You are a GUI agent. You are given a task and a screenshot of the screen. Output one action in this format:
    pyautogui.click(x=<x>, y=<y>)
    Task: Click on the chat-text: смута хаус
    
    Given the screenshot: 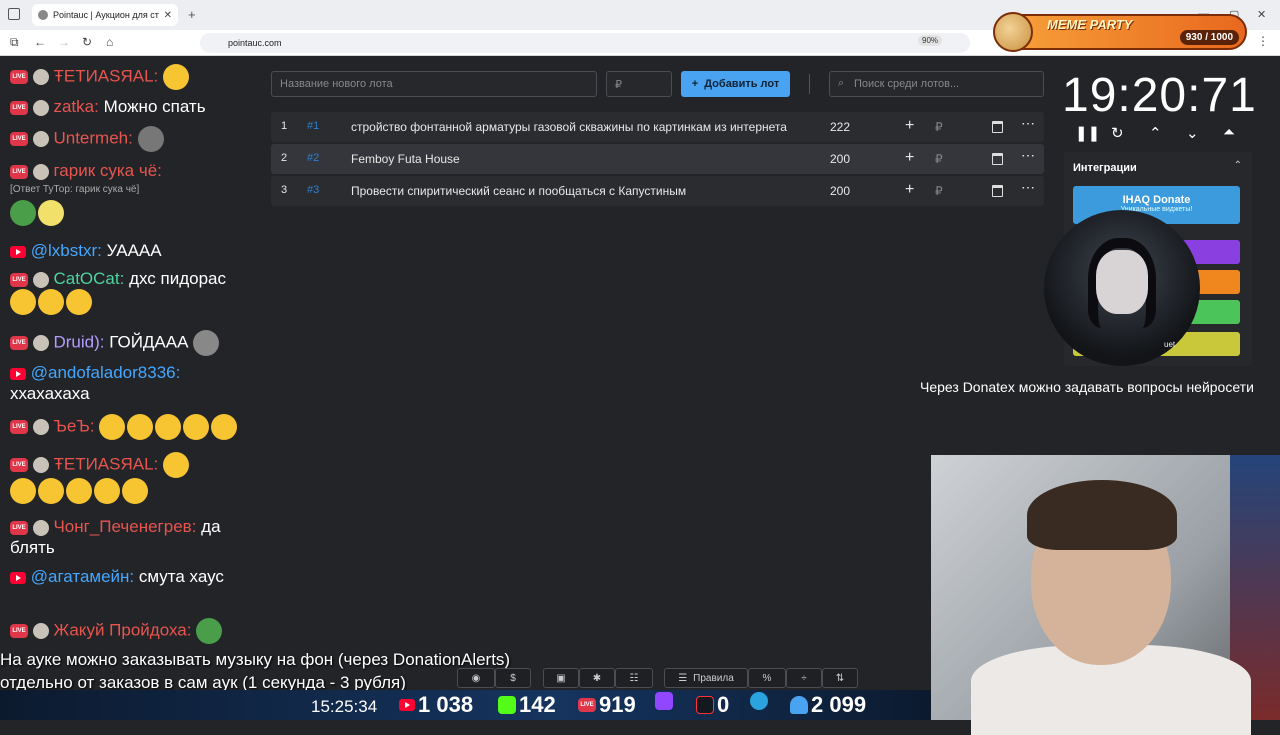 What is the action you would take?
    pyautogui.click(x=181, y=576)
    